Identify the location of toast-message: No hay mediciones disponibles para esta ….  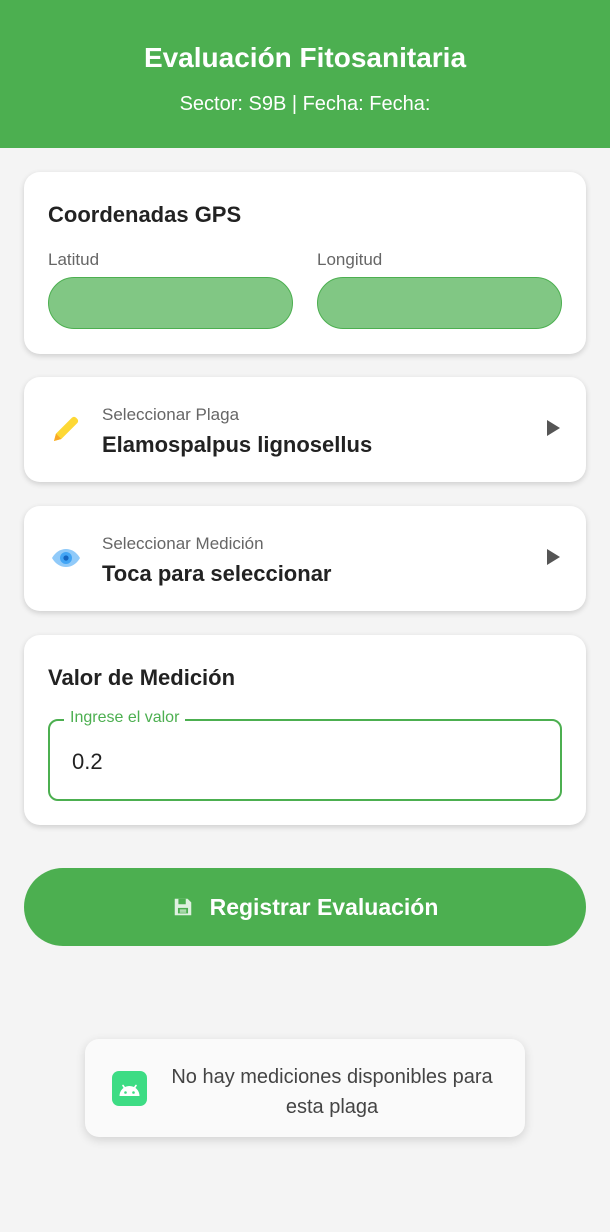
(305, 1088).